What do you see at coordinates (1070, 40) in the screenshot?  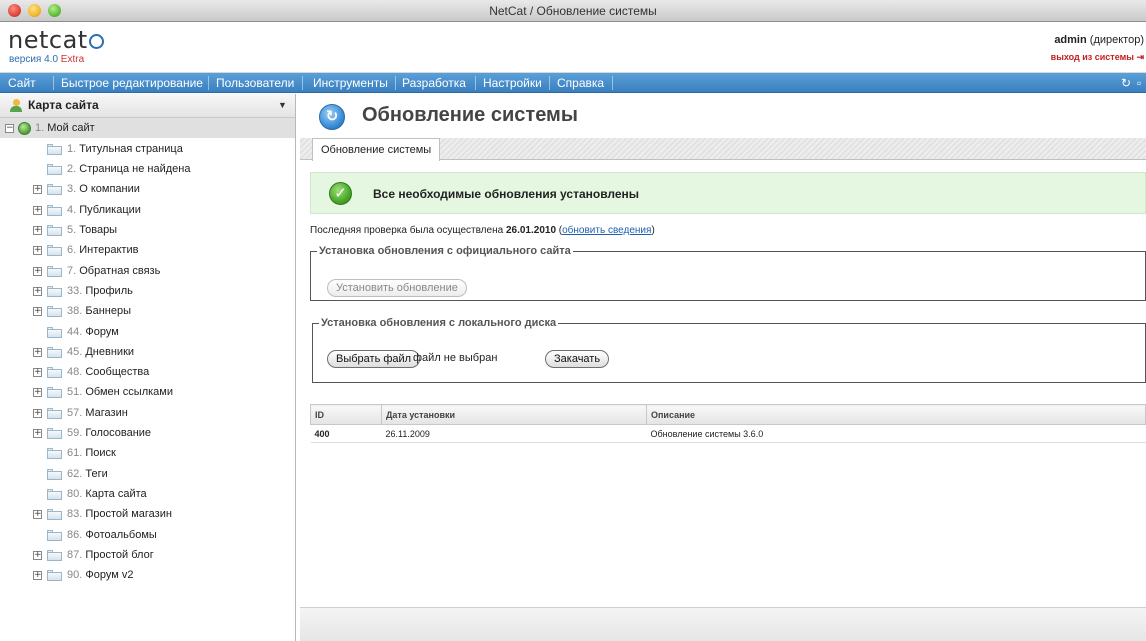 I see `user-name: admin` at bounding box center [1070, 40].